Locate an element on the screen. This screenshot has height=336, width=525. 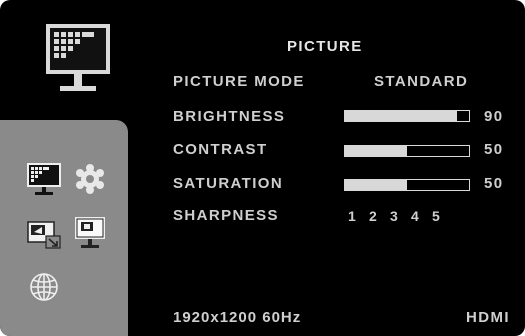
contrast-slider is located at coordinates (407, 151).